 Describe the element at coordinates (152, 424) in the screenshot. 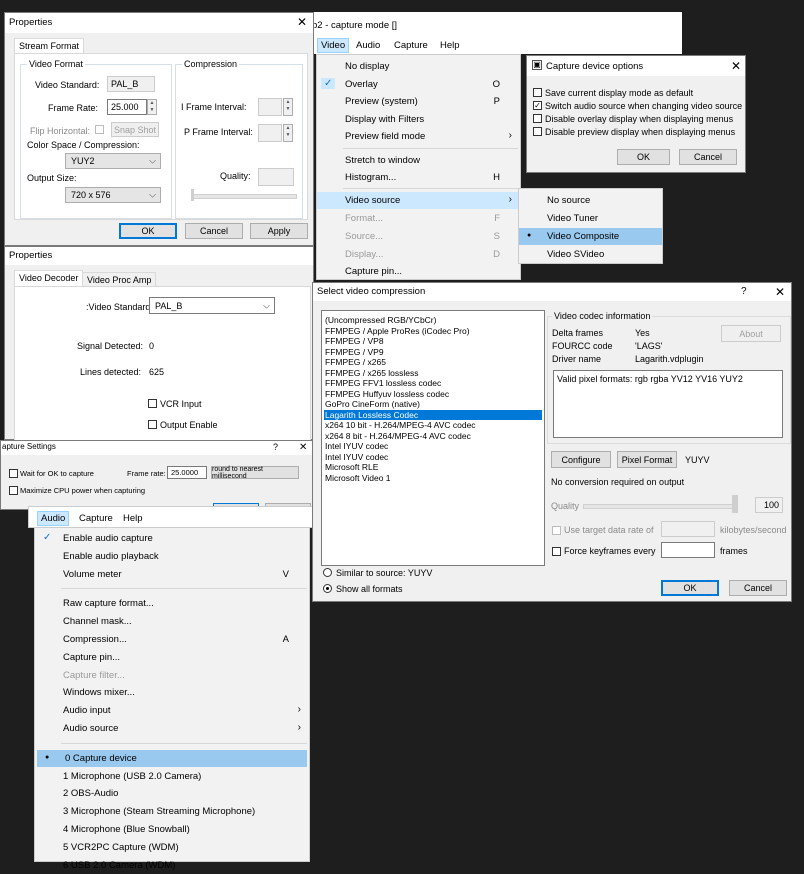

I see `output-enable-checkbox` at that location.